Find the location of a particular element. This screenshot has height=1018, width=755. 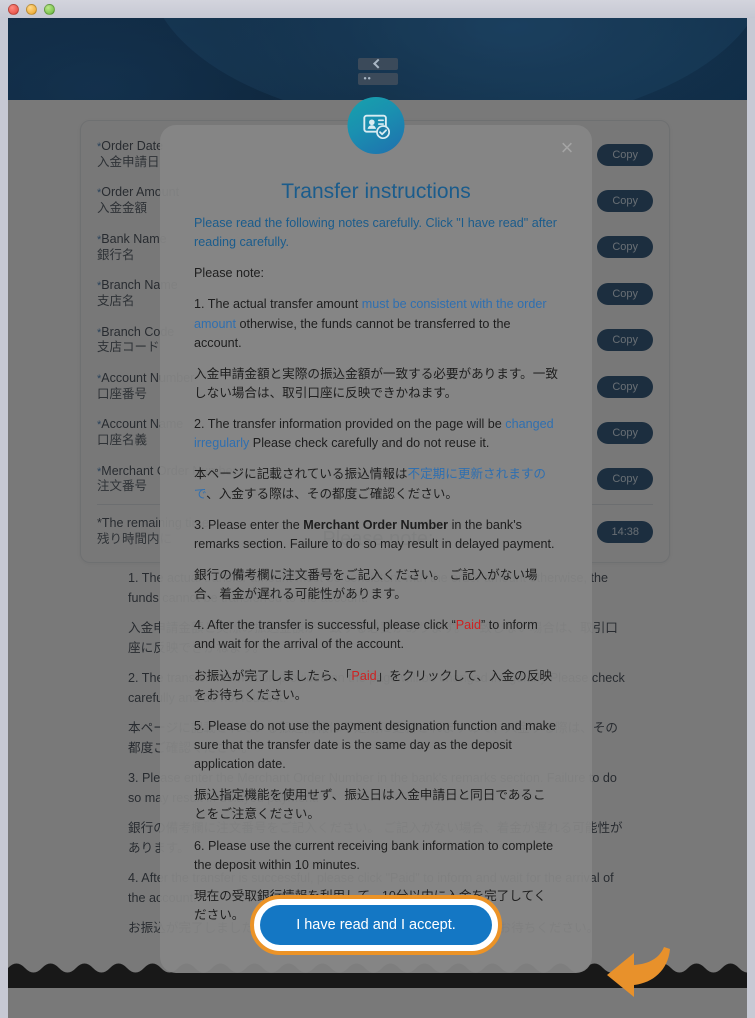

close-icon: × is located at coordinates (567, 148).